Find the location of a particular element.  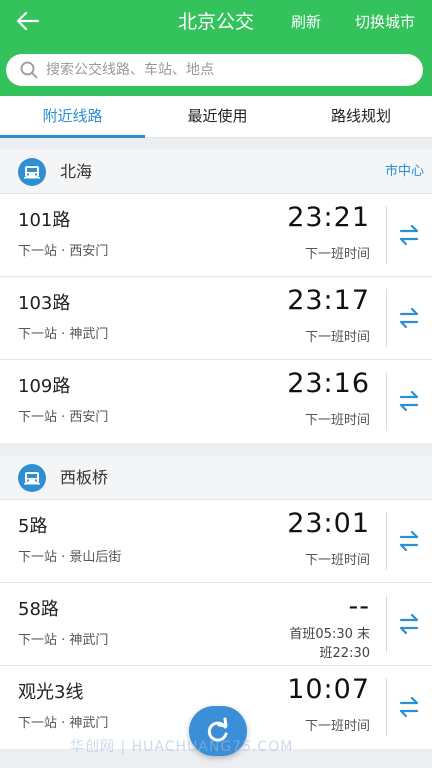

schedule-first-bus: 首班05:30 末 is located at coordinates (329, 634).